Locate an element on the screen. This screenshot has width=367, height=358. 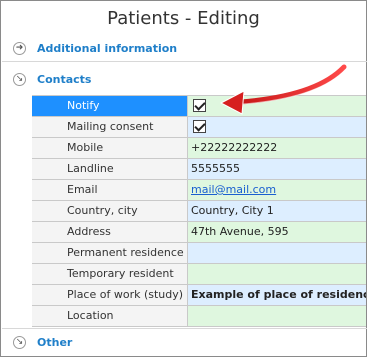
row-label: Permanent residence is located at coordinates (110, 253).